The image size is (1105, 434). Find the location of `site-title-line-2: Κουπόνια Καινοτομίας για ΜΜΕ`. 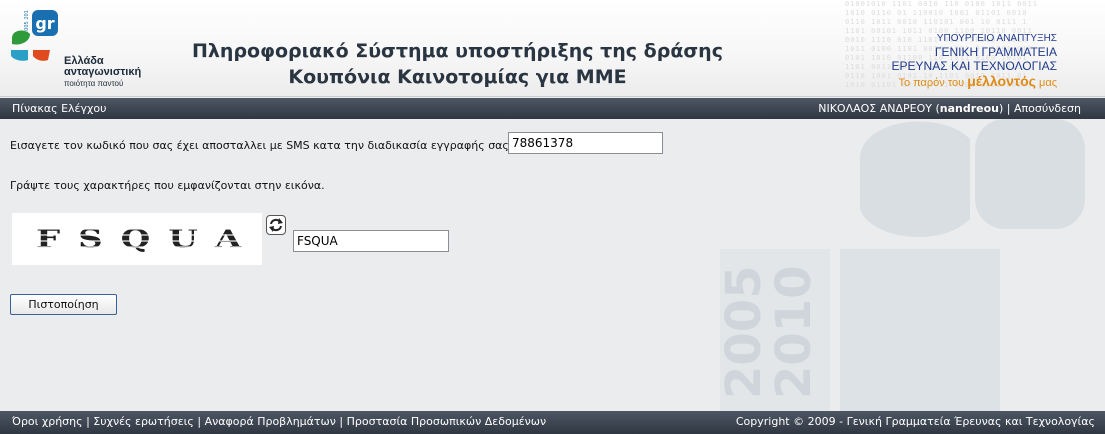

site-title-line-2: Κουπόνια Καινοτομίας για ΜΜΕ is located at coordinates (457, 77).